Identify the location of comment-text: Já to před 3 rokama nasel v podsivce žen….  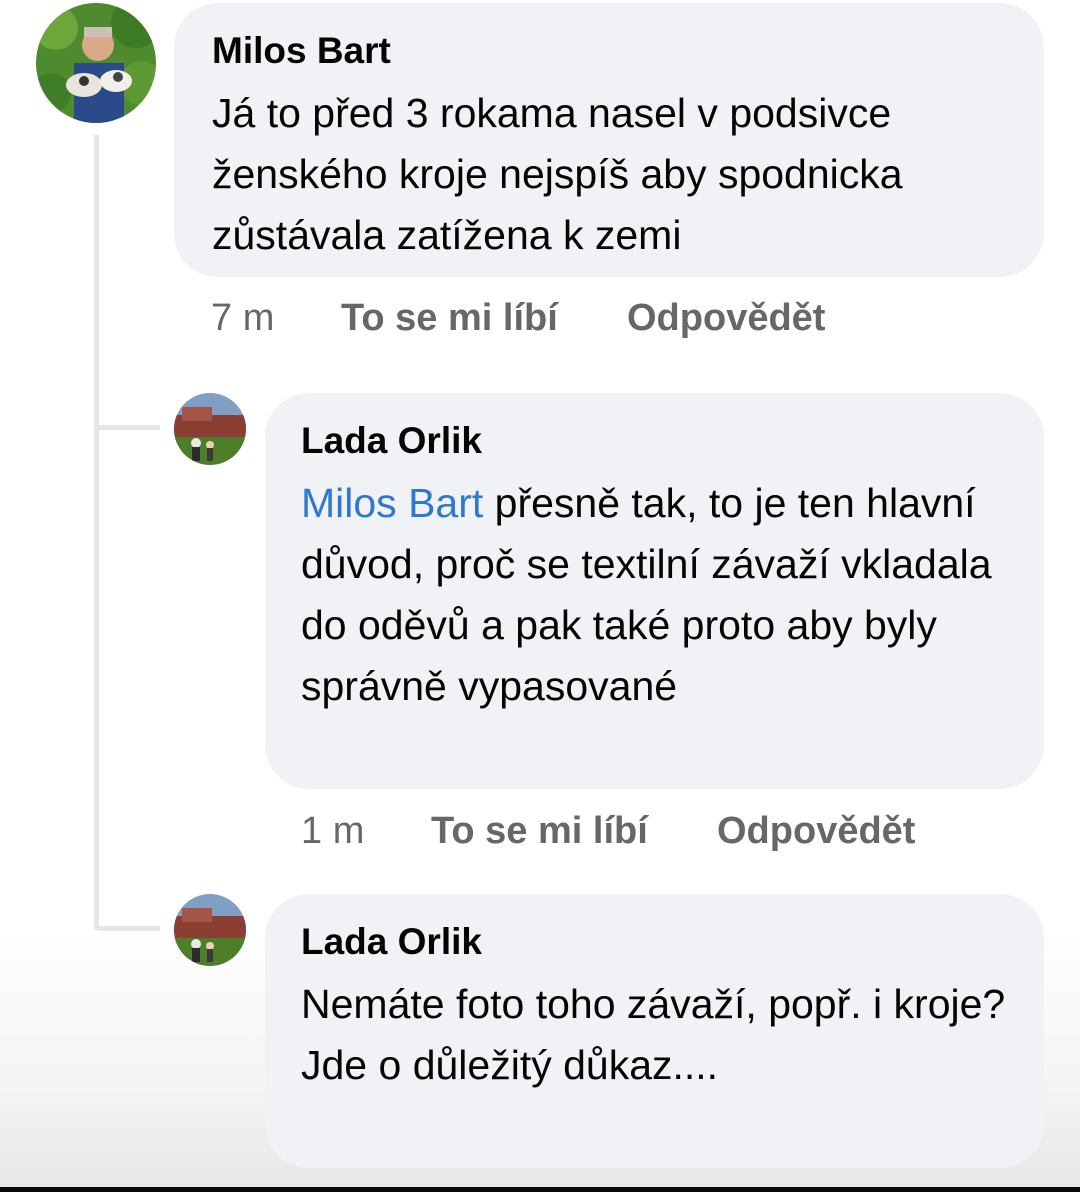
(557, 174).